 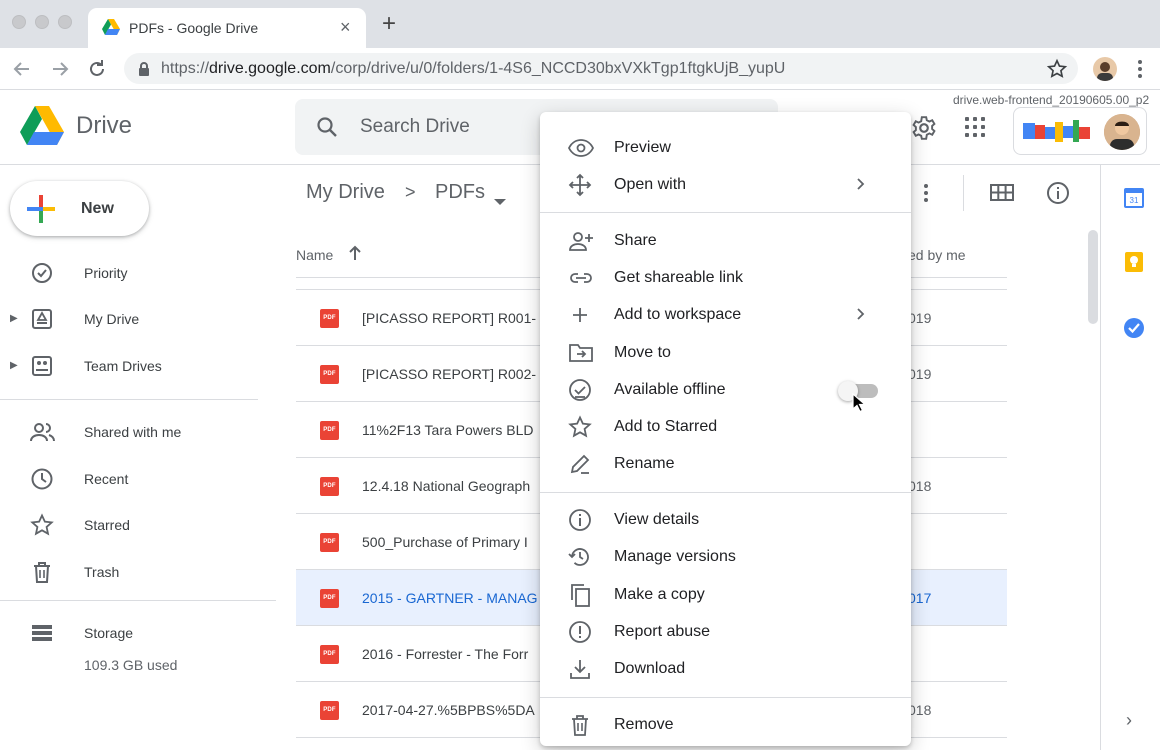 I want to click on sidebar-item-recent: Recent, so click(x=135, y=479).